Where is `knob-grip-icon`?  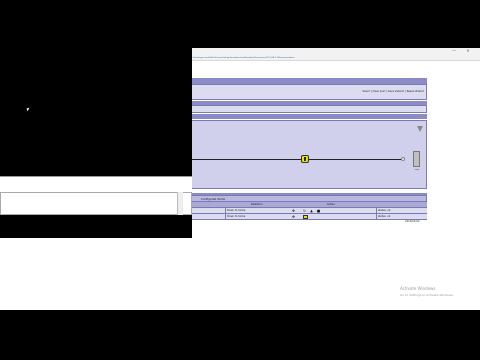 knob-grip-icon is located at coordinates (305, 159).